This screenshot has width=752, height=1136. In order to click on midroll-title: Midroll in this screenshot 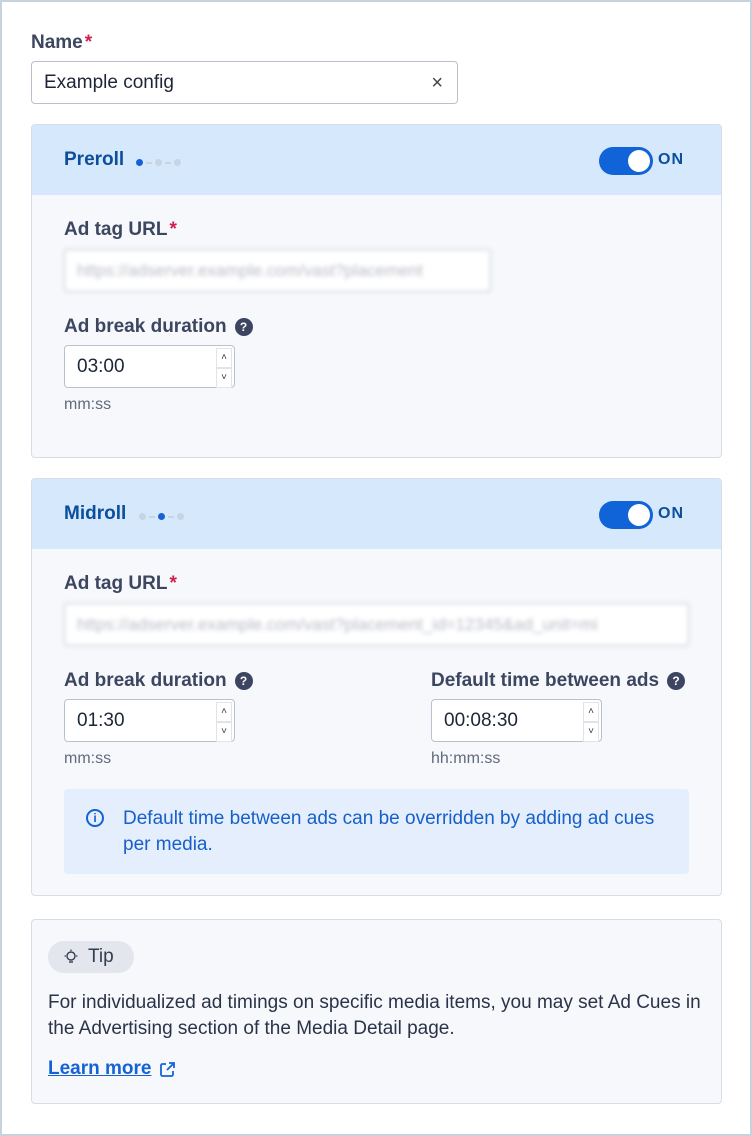, I will do `click(95, 513)`.